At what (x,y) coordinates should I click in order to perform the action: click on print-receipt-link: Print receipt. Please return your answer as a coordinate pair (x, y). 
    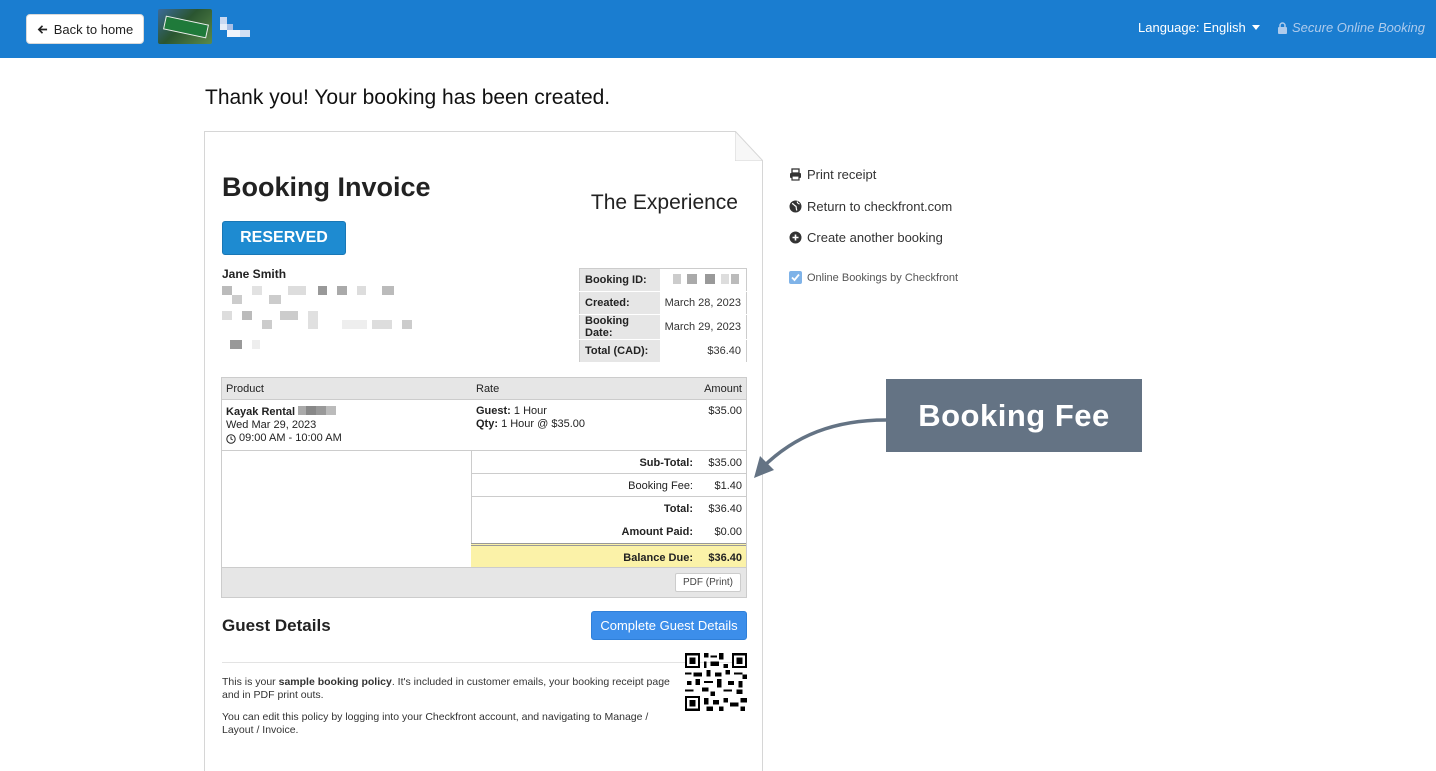
    Looking at the image, I should click on (832, 174).